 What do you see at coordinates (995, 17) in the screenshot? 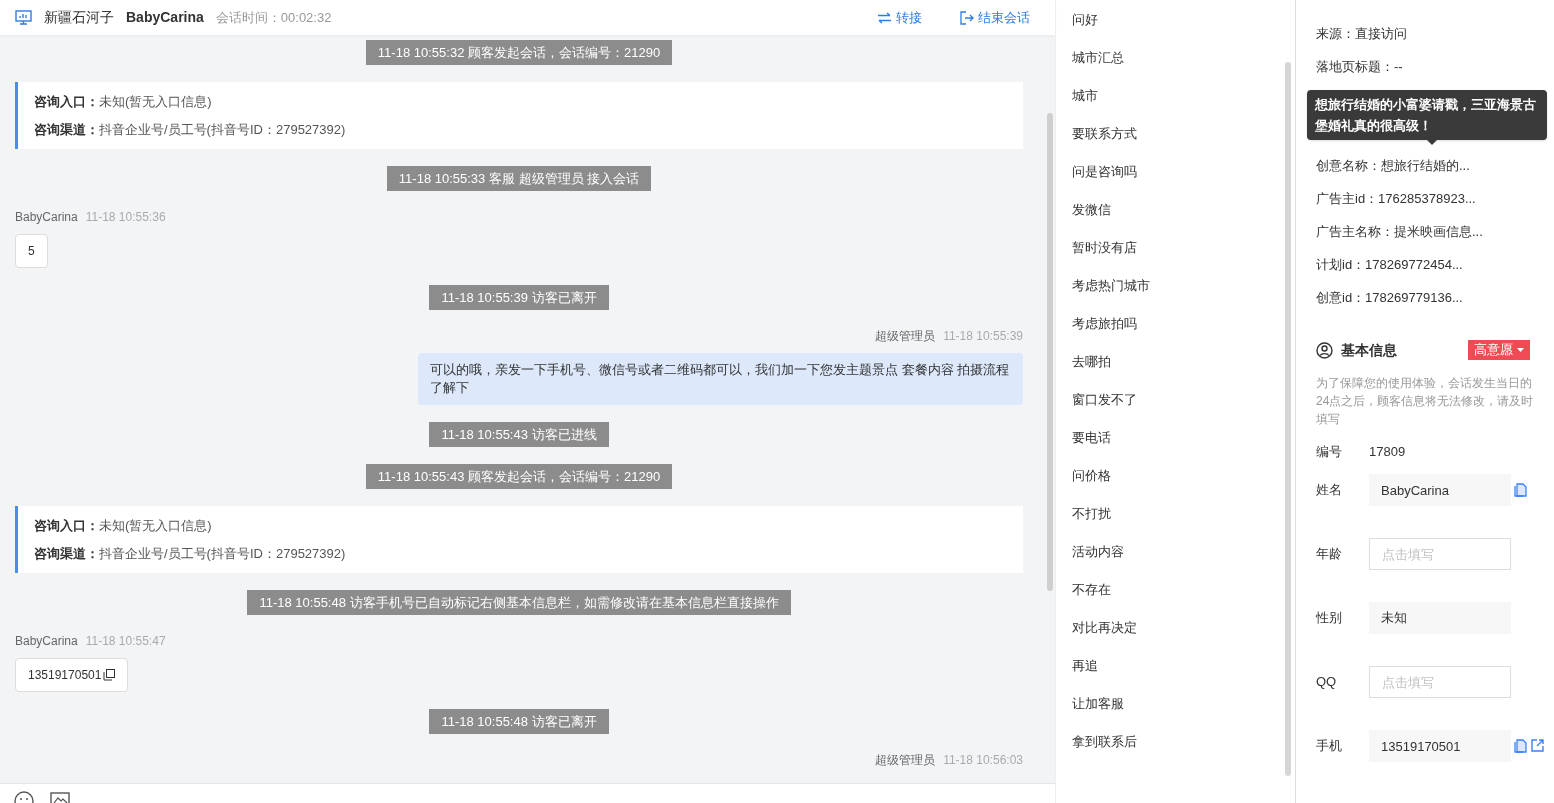
I see `header-action-link: 结束会话` at bounding box center [995, 17].